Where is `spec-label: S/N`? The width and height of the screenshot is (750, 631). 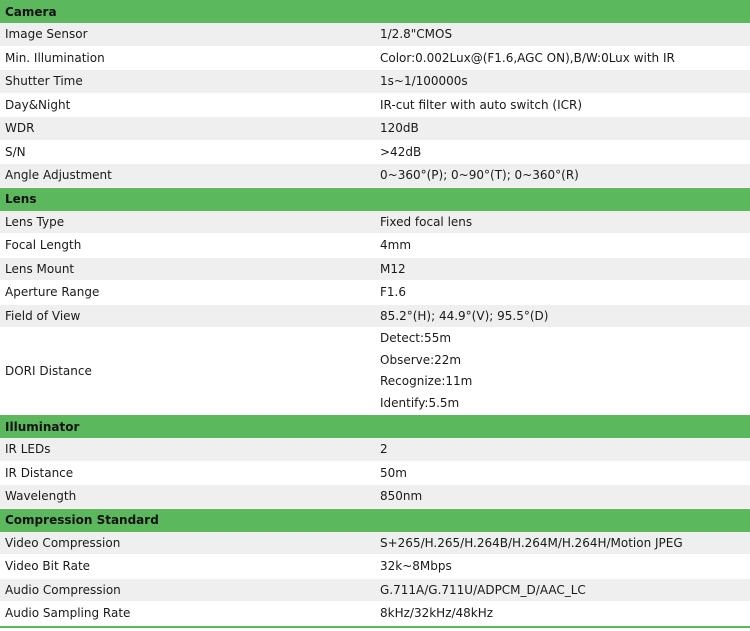 spec-label: S/N is located at coordinates (187, 152).